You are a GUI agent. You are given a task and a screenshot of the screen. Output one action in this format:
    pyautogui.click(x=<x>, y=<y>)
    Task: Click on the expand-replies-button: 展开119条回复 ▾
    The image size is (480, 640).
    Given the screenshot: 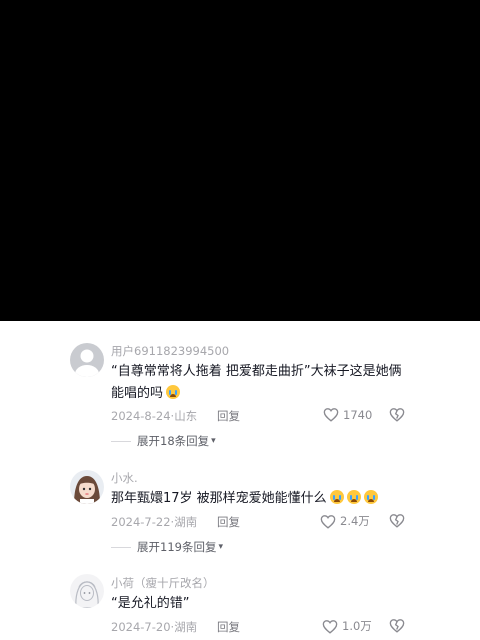 What is the action you would take?
    pyautogui.click(x=167, y=547)
    